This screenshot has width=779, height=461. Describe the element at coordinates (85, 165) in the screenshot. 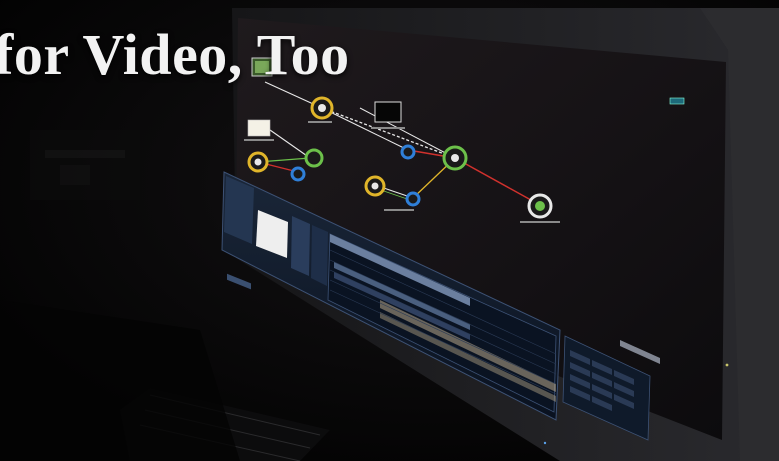

I see `background-equipment` at that location.